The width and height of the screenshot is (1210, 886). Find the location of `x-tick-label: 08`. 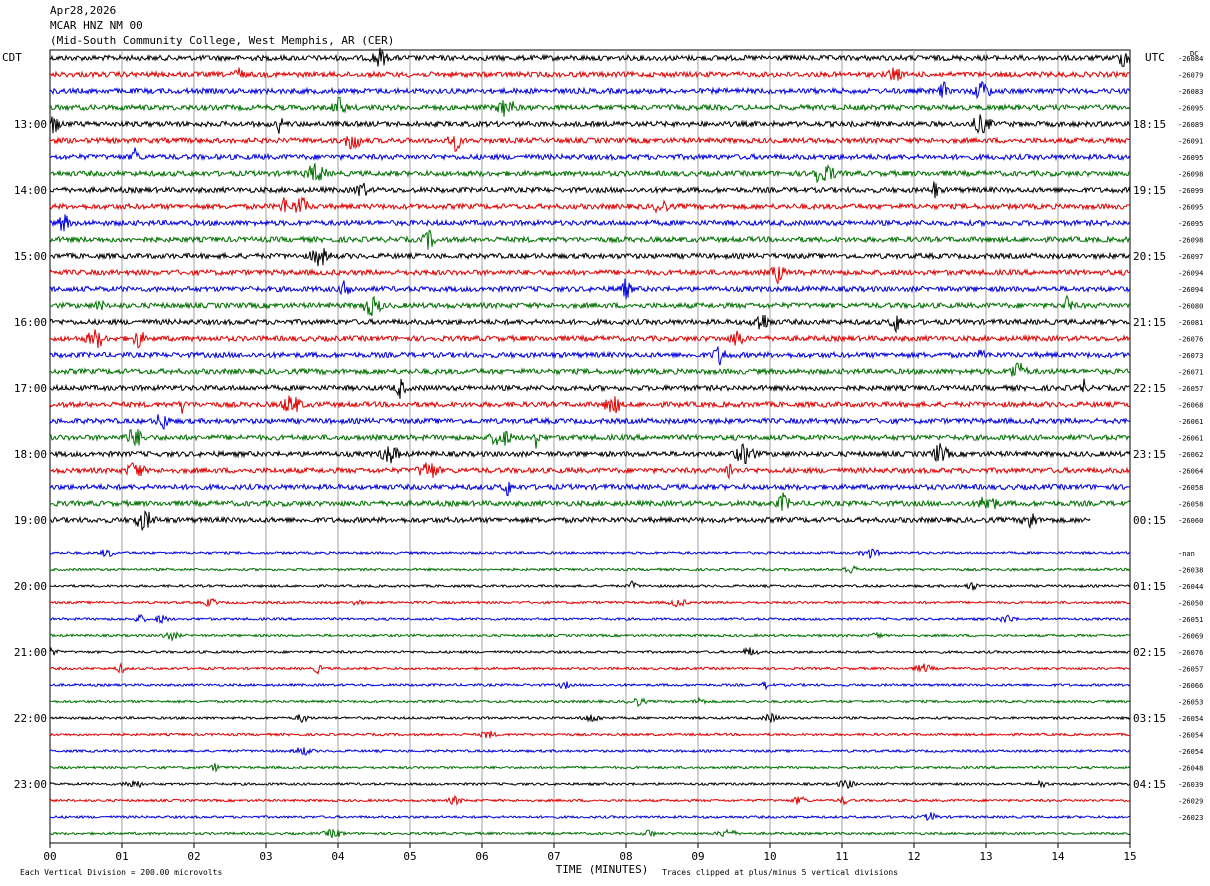

x-tick-label: 08 is located at coordinates (625, 856).